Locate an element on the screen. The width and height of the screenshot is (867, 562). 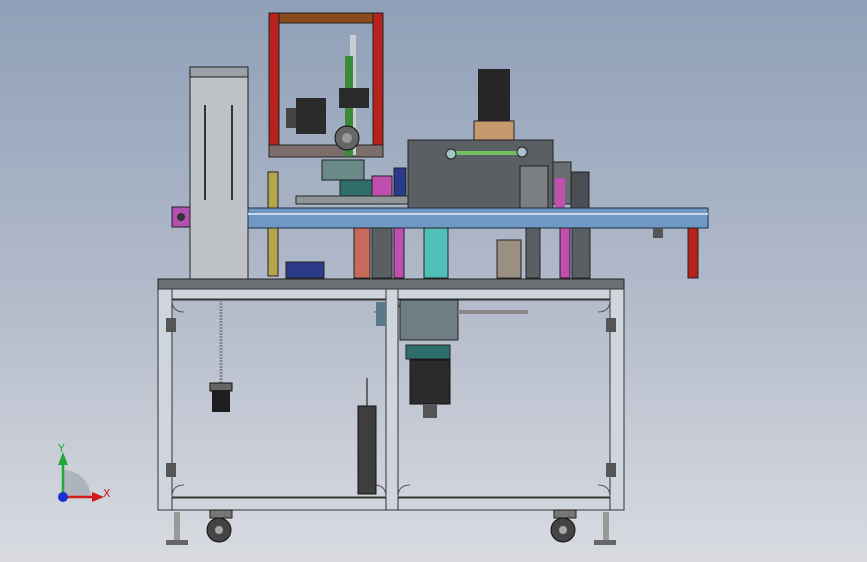
pink-bracket-hole is located at coordinates (181, 217).